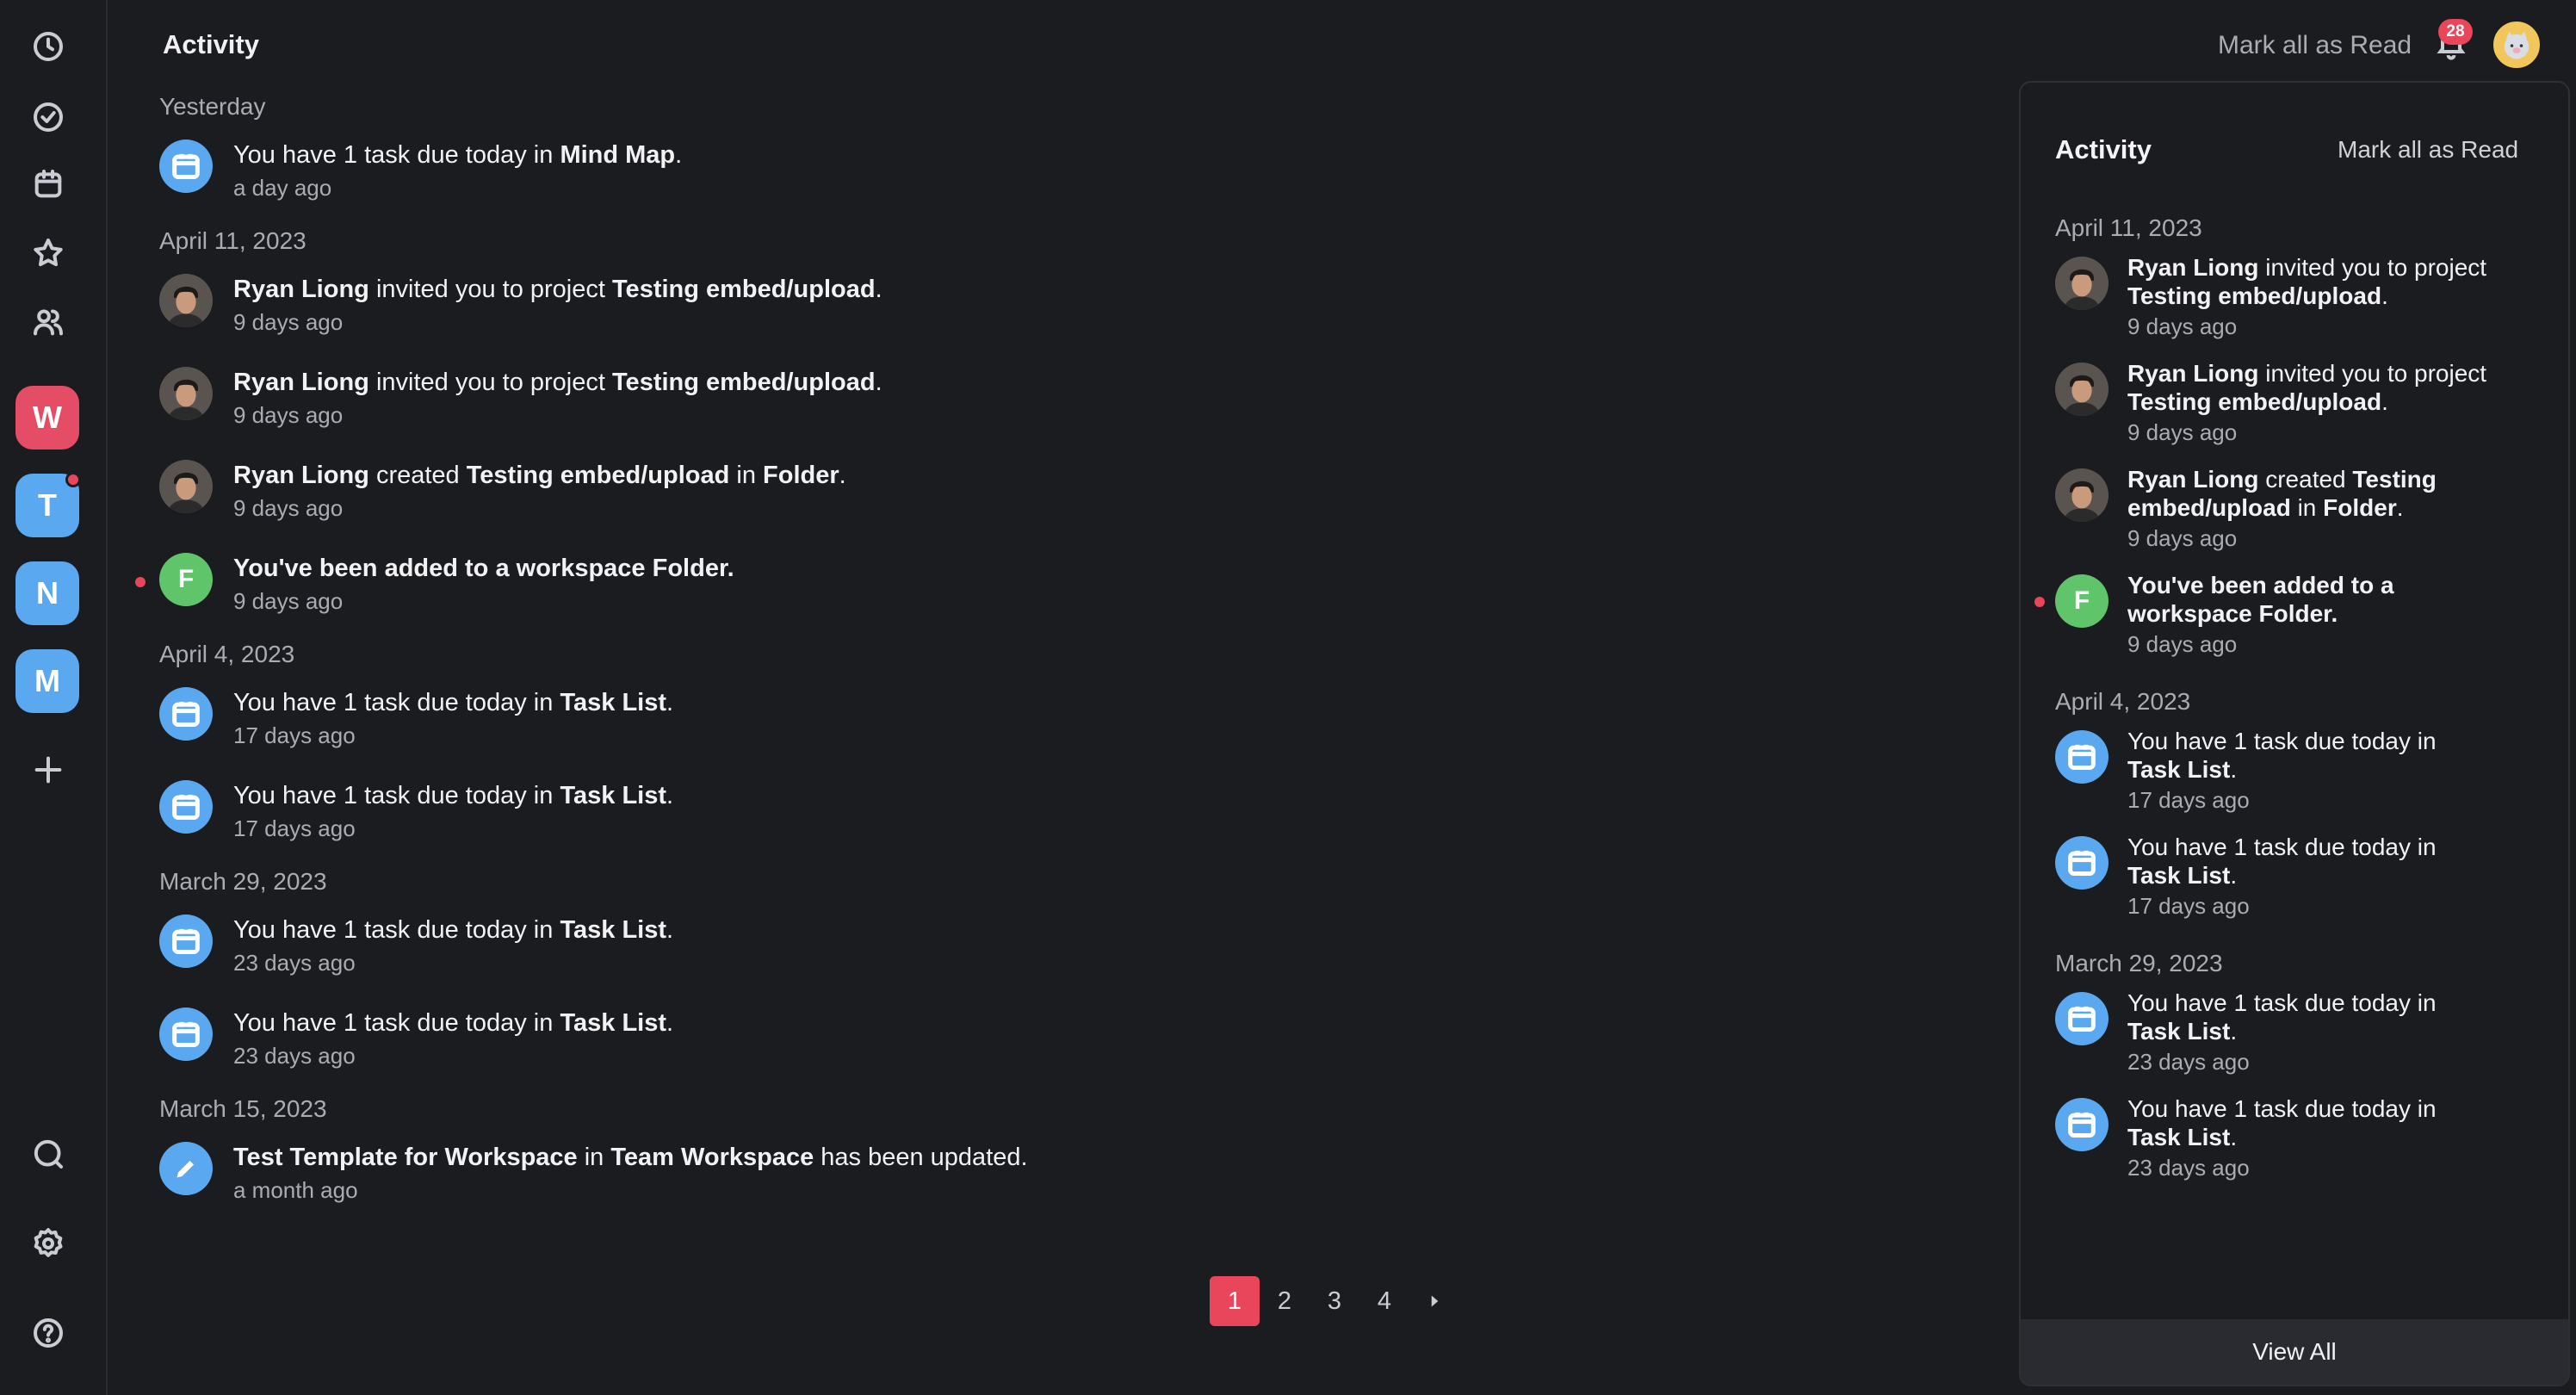 The image size is (2576, 1395). What do you see at coordinates (49, 1333) in the screenshot?
I see `help-question-icon` at bounding box center [49, 1333].